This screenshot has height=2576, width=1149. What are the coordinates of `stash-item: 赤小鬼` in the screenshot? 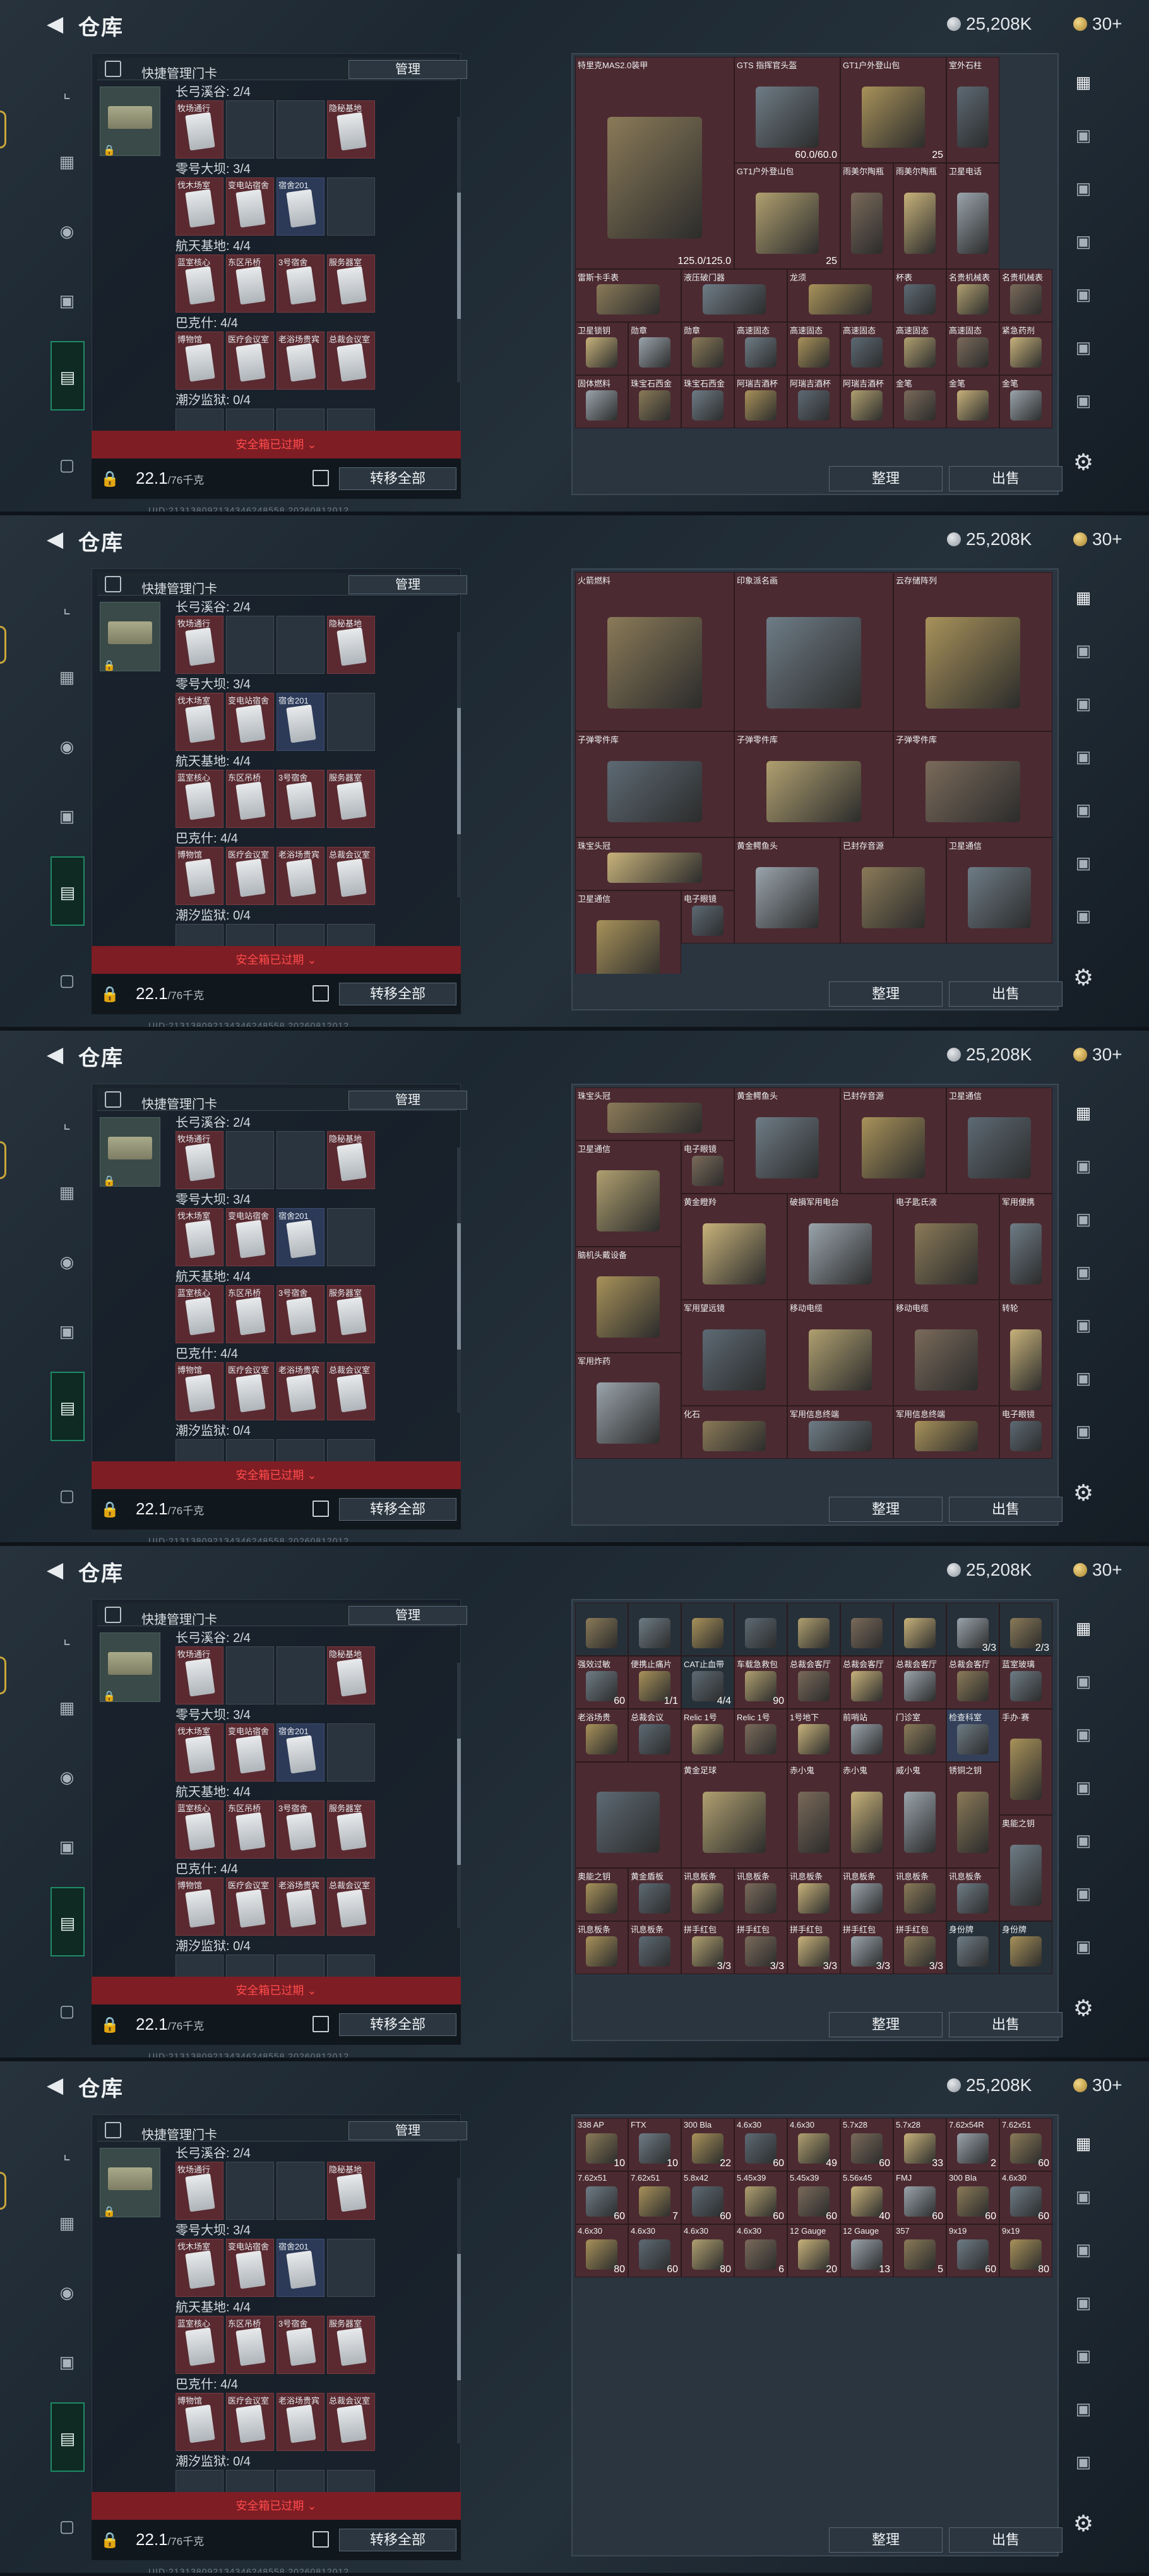 It's located at (813, 1815).